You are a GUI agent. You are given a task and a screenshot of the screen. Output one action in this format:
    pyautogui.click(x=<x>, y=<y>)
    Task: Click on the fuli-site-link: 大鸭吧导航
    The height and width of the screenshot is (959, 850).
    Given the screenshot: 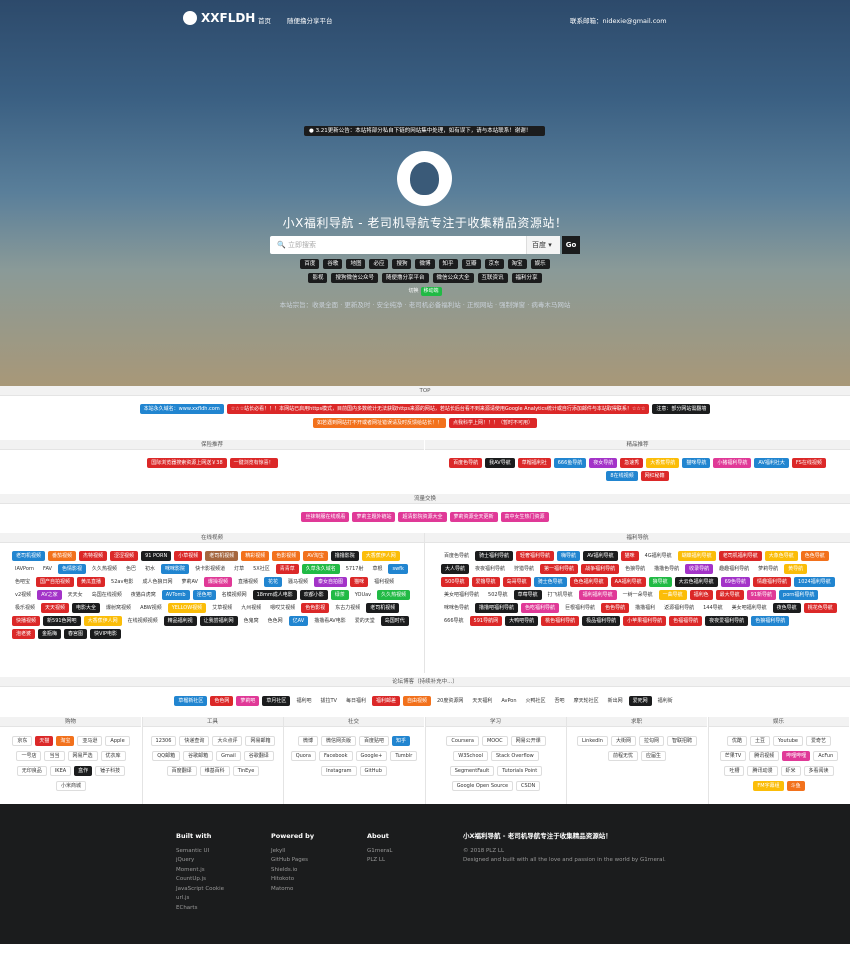 What is the action you would take?
    pyautogui.click(x=522, y=621)
    